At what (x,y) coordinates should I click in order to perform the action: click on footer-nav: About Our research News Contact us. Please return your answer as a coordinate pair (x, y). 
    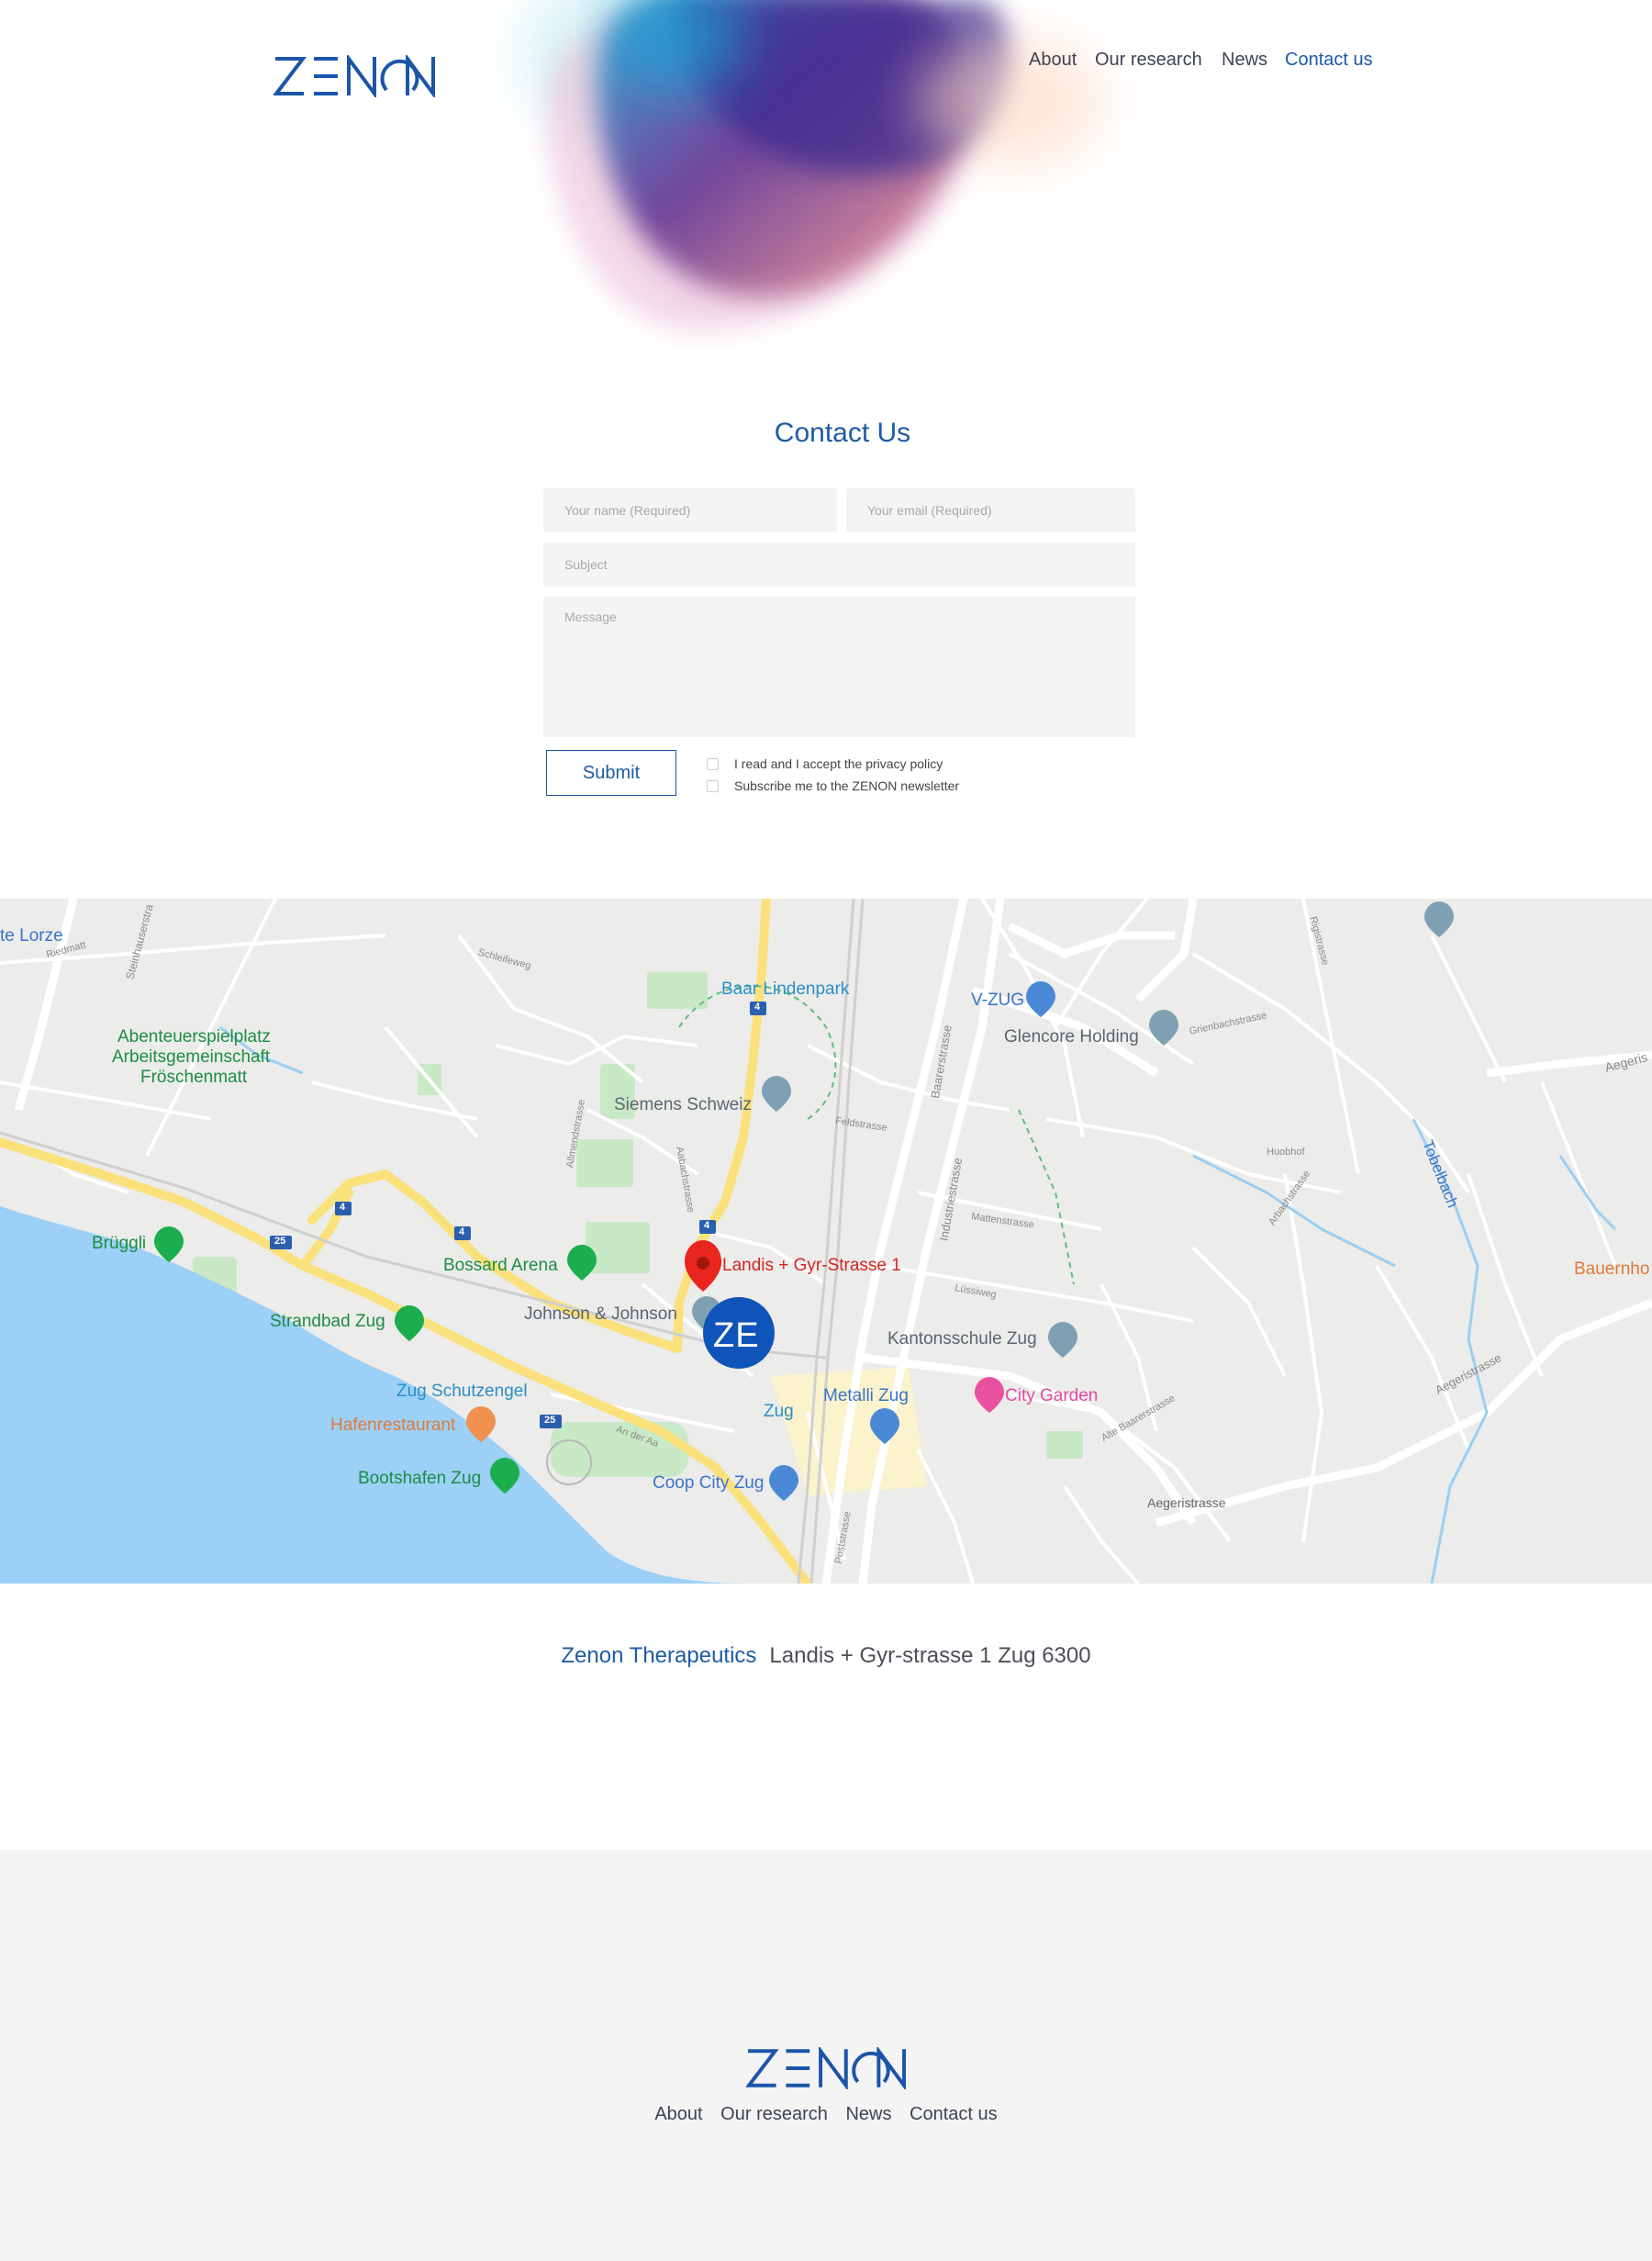
    Looking at the image, I should click on (826, 2115).